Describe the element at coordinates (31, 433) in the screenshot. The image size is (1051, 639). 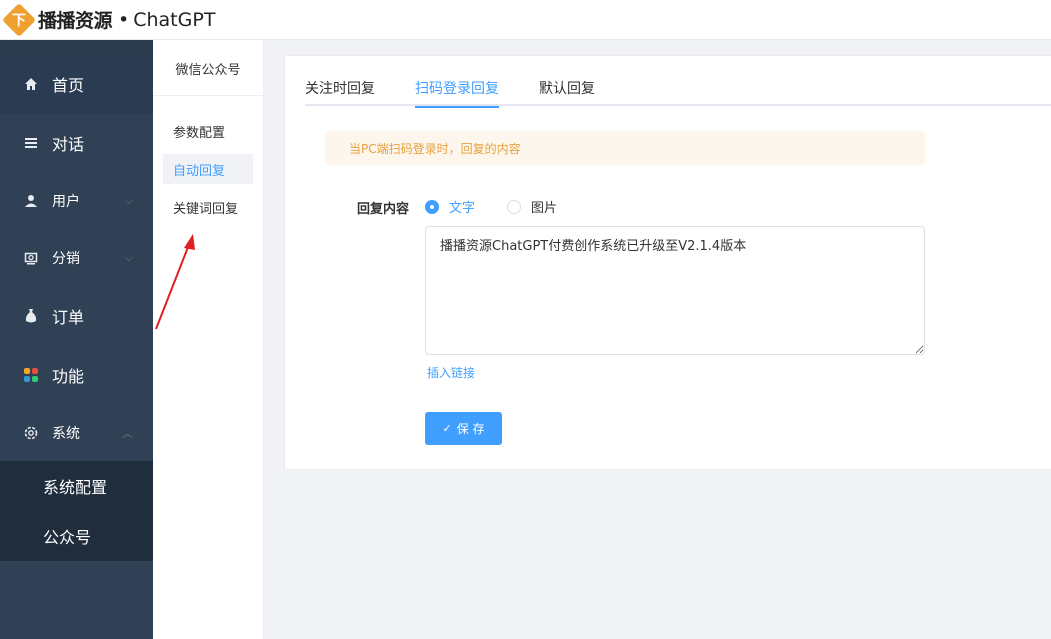
I see `gear-icon` at that location.